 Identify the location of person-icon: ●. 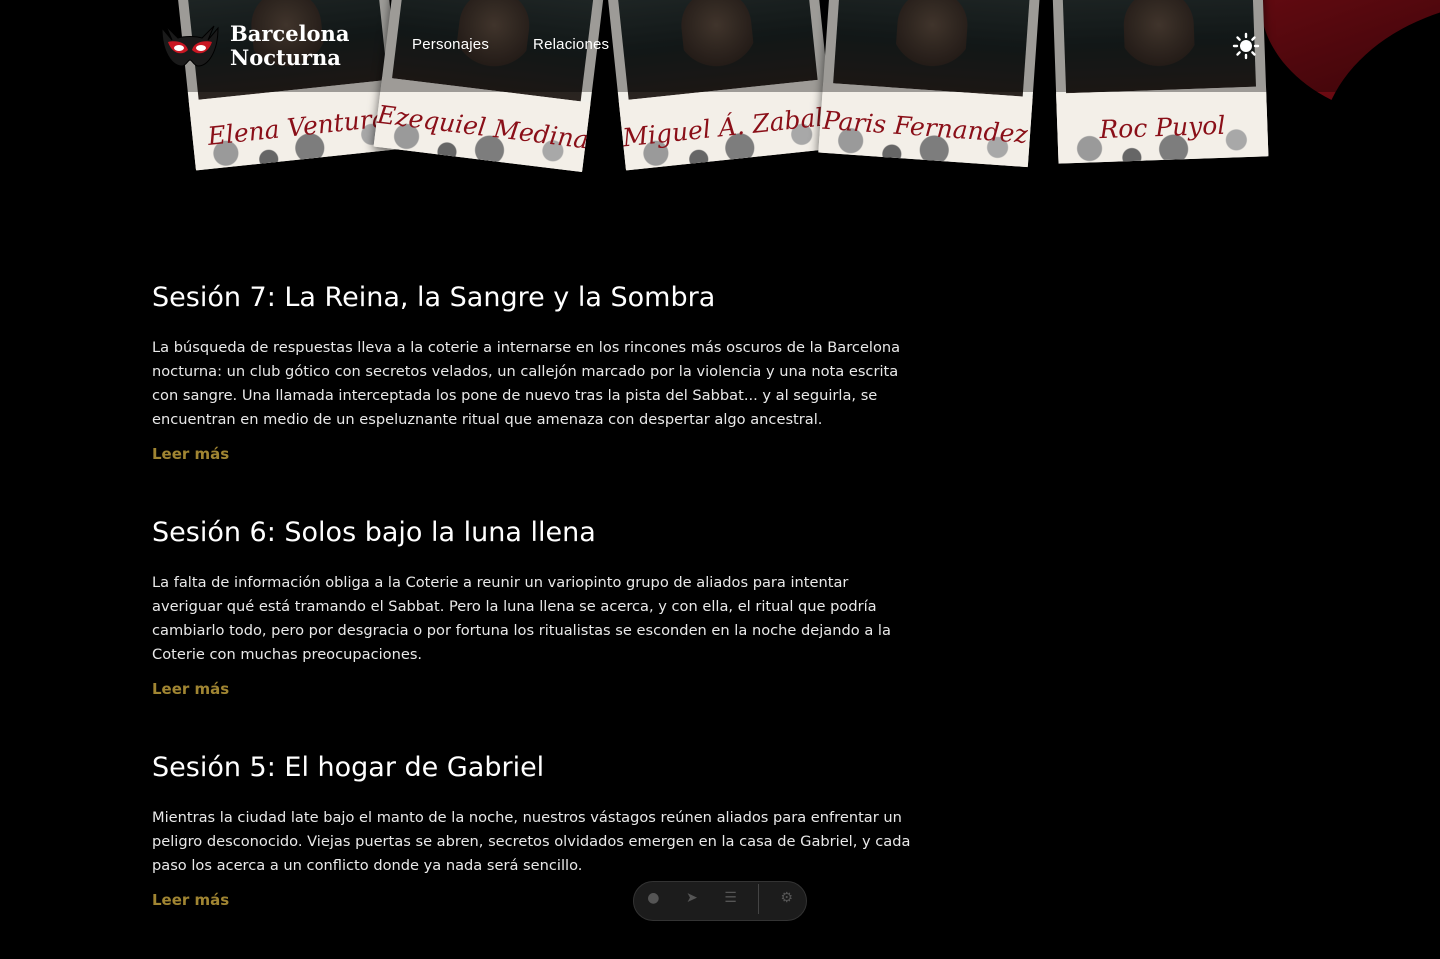
(653, 901).